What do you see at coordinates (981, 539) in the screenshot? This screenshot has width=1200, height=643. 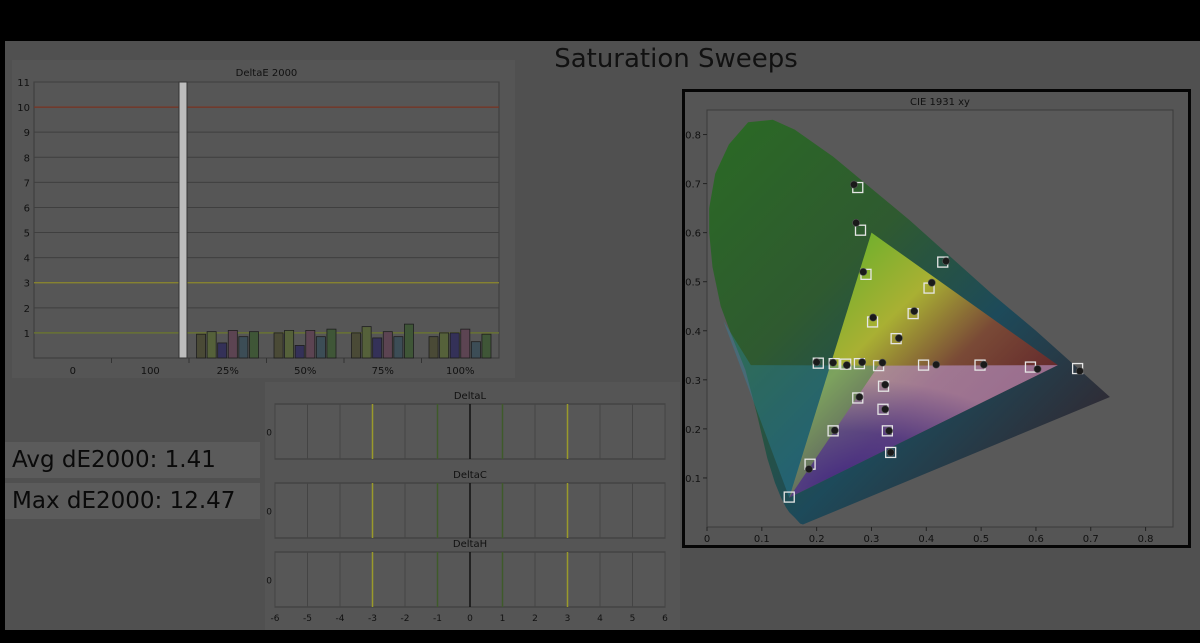 I see `cie-x-tick-label: 0.5` at bounding box center [981, 539].